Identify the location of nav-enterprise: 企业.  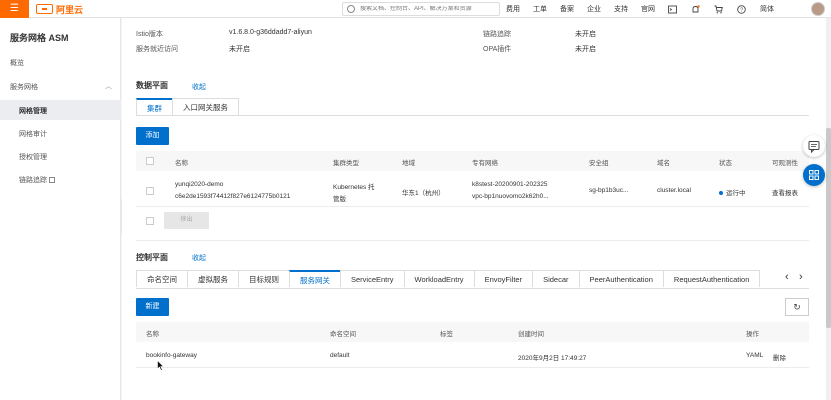
(594, 9).